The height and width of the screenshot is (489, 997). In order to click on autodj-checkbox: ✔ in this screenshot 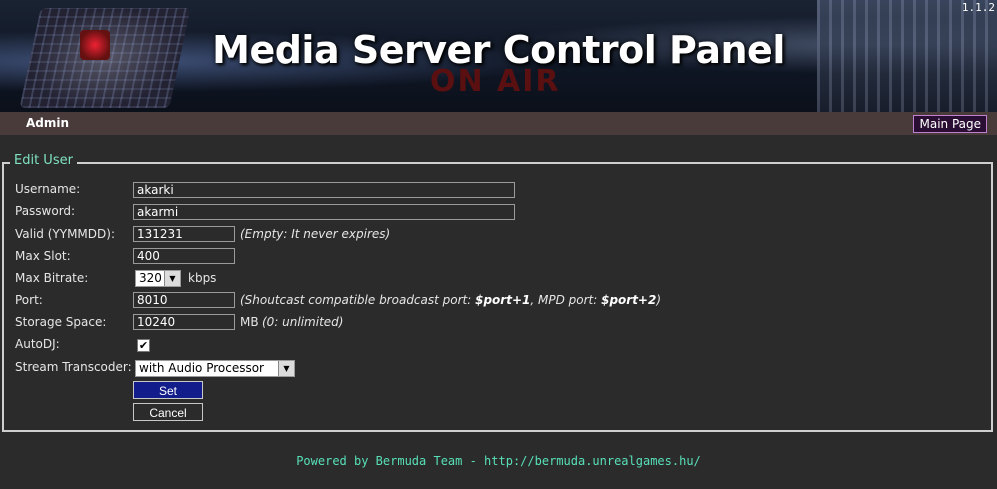, I will do `click(143, 345)`.